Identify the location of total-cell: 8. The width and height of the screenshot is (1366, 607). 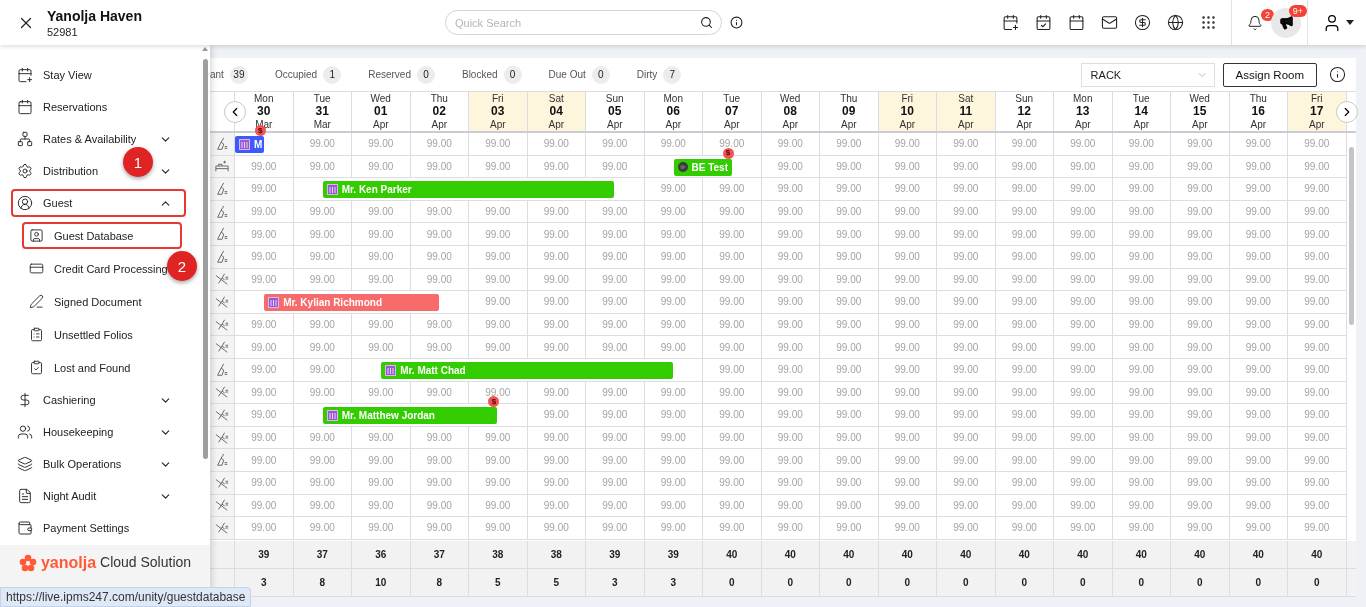
(439, 582).